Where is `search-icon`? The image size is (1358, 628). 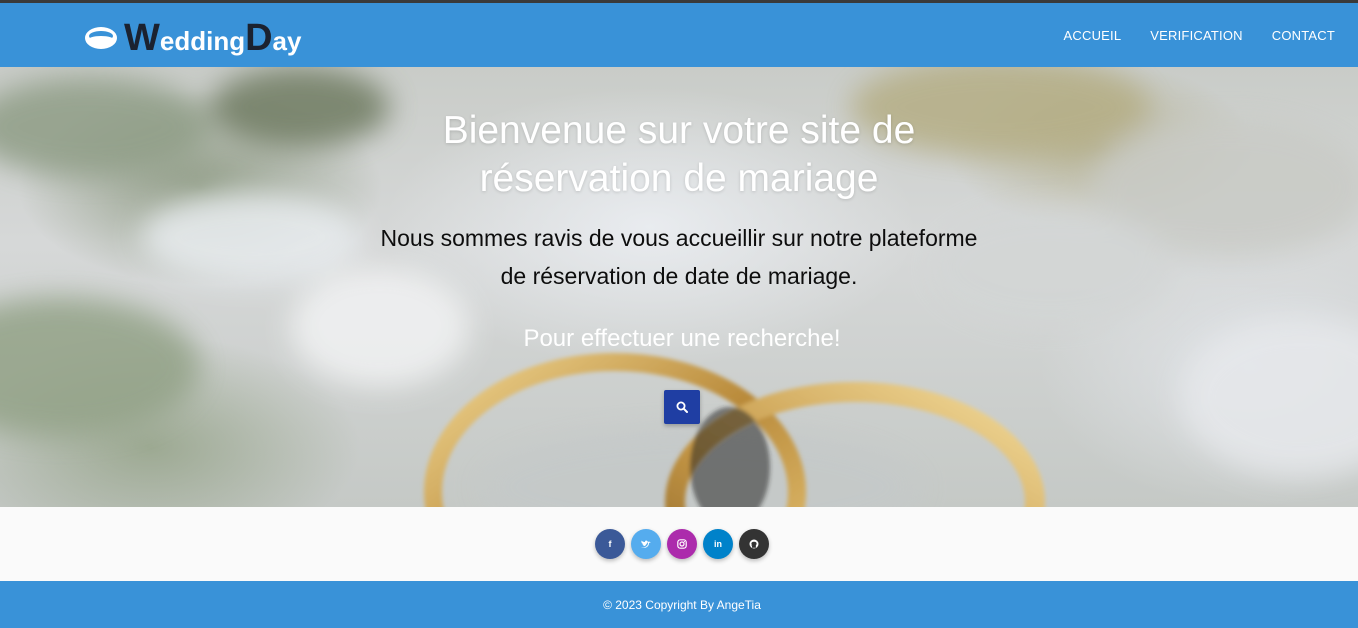
search-icon is located at coordinates (682, 407).